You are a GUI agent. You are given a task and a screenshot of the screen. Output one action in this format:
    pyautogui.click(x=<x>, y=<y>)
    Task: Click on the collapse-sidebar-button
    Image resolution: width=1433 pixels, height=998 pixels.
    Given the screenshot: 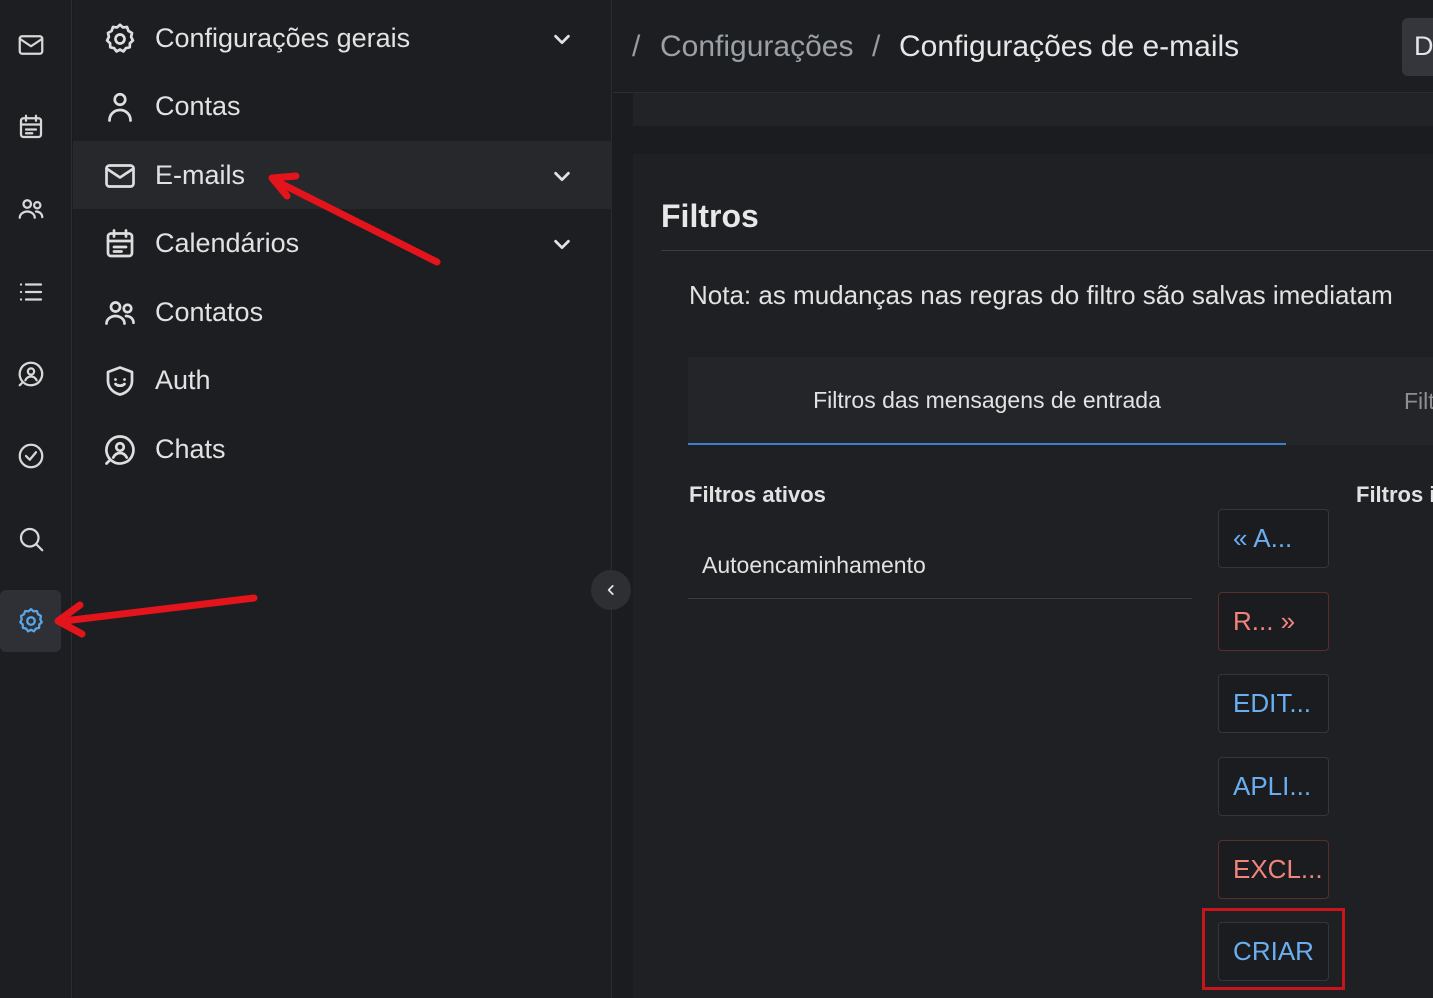 What is the action you would take?
    pyautogui.click(x=611, y=590)
    